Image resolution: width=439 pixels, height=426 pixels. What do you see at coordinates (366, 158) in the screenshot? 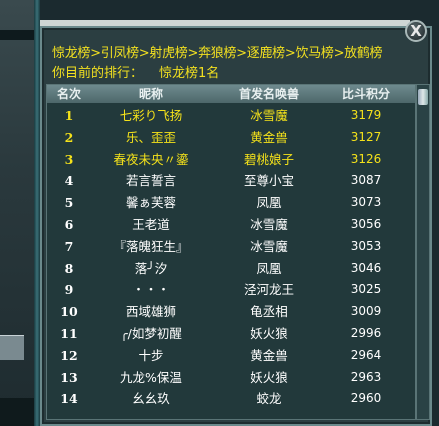
I see `score-cell: 3126` at bounding box center [366, 158].